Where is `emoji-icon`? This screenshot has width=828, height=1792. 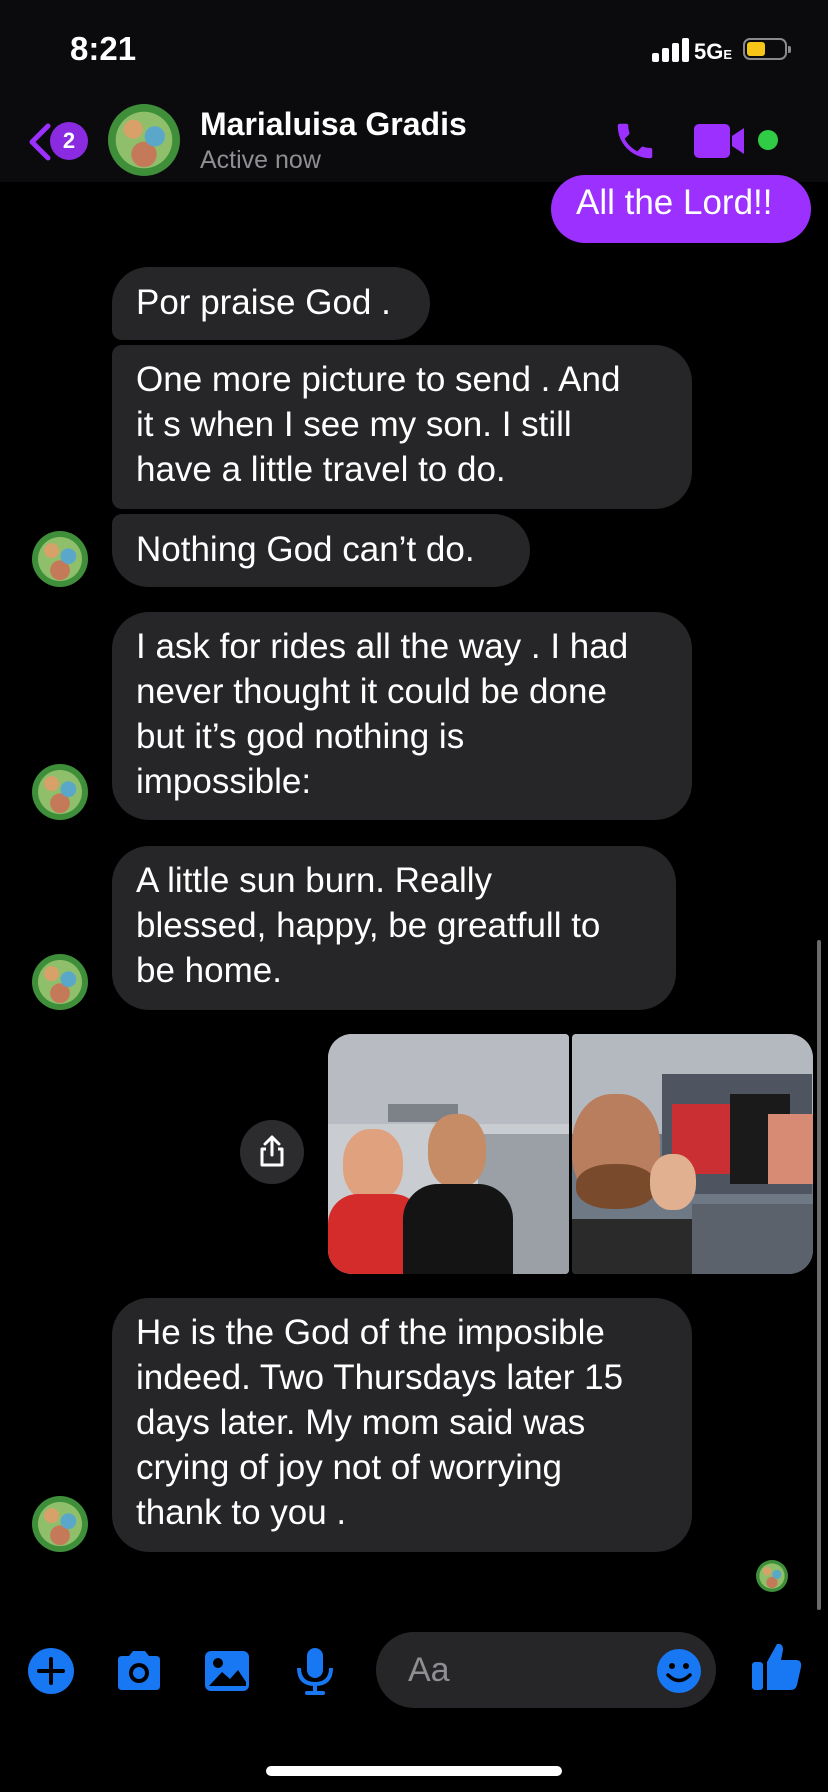 emoji-icon is located at coordinates (679, 1671).